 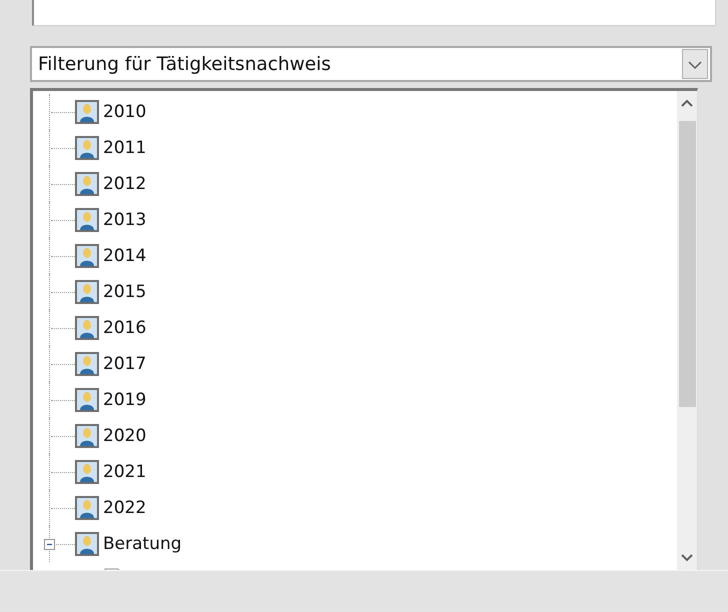 I want to click on tree-item: 2010, so click(x=124, y=112).